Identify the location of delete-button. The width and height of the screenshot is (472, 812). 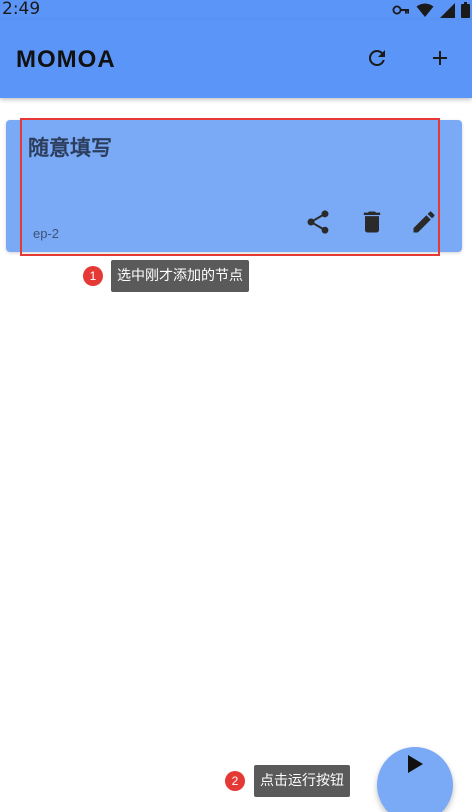
(372, 224).